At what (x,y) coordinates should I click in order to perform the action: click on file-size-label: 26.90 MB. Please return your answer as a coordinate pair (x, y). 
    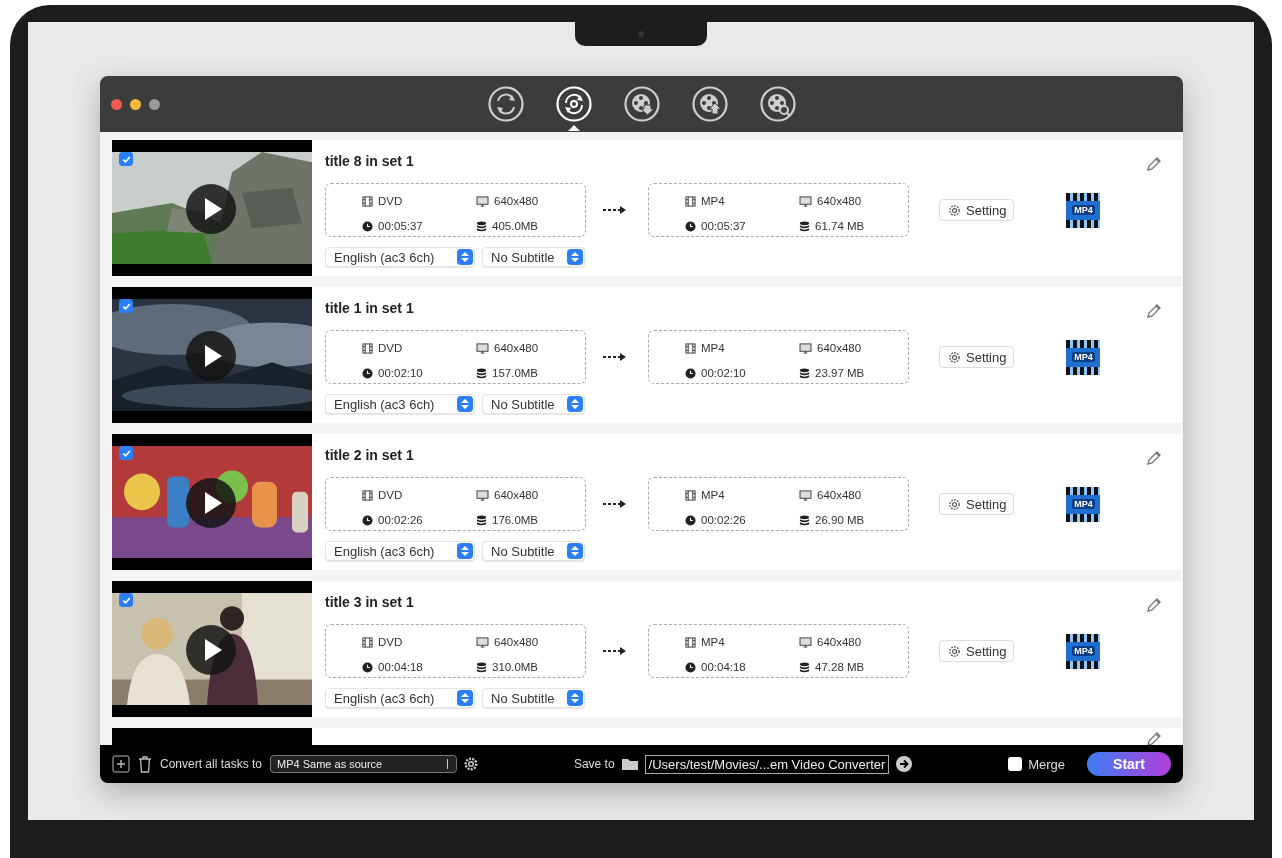
    Looking at the image, I should click on (840, 520).